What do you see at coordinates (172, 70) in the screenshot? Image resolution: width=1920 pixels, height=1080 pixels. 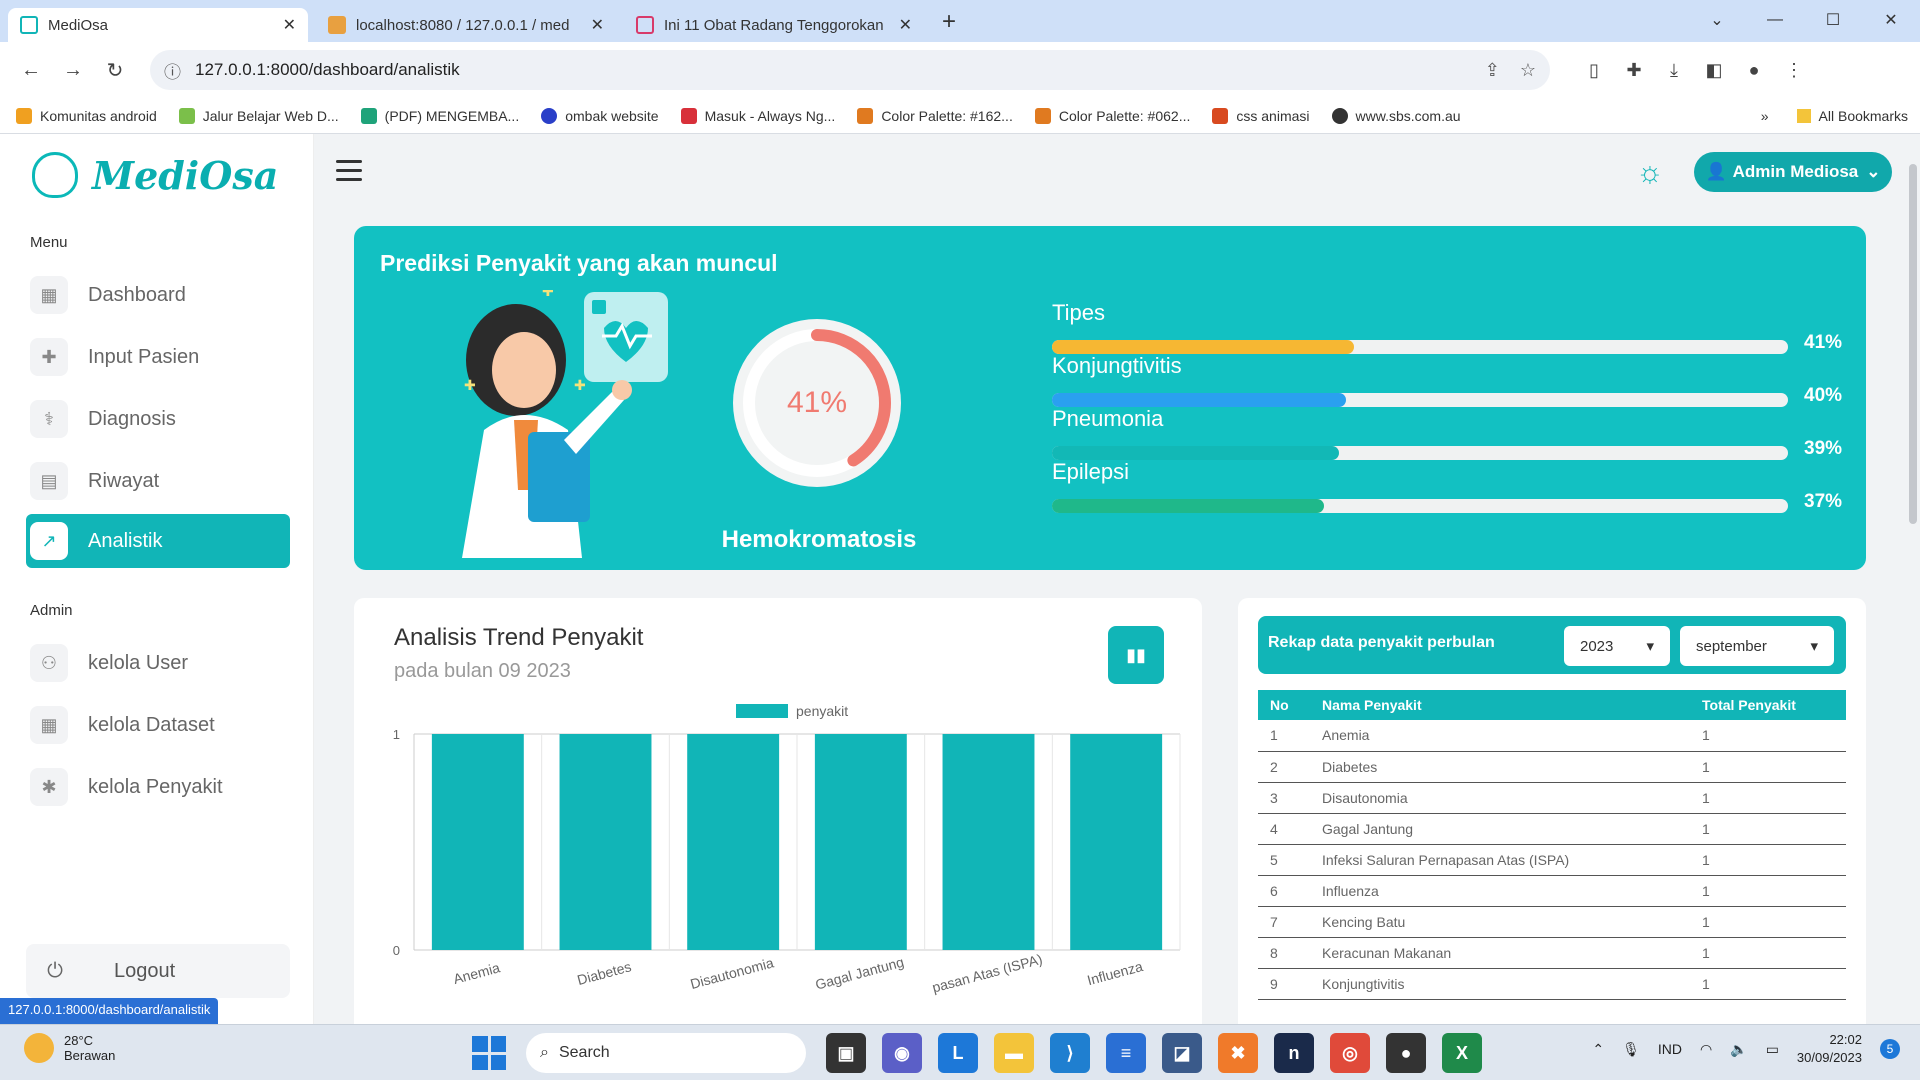 I see `site-info-icon: ⓘ` at bounding box center [172, 70].